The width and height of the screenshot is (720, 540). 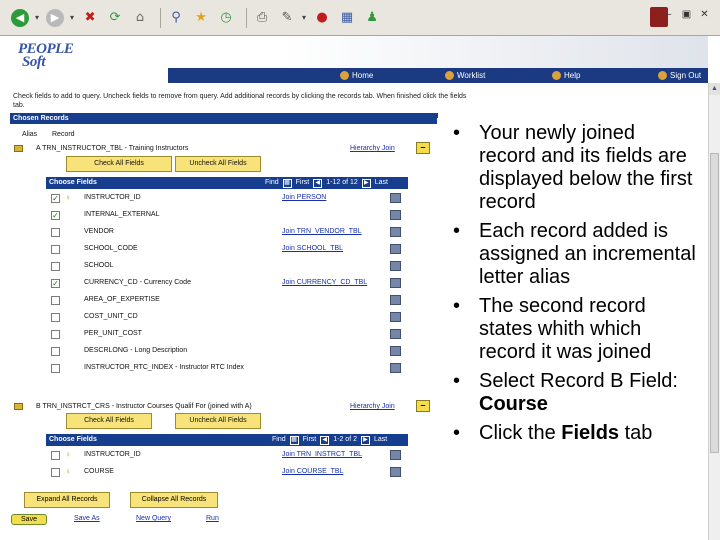 I want to click on record-b-collapse-icon: –, so click(x=423, y=406).